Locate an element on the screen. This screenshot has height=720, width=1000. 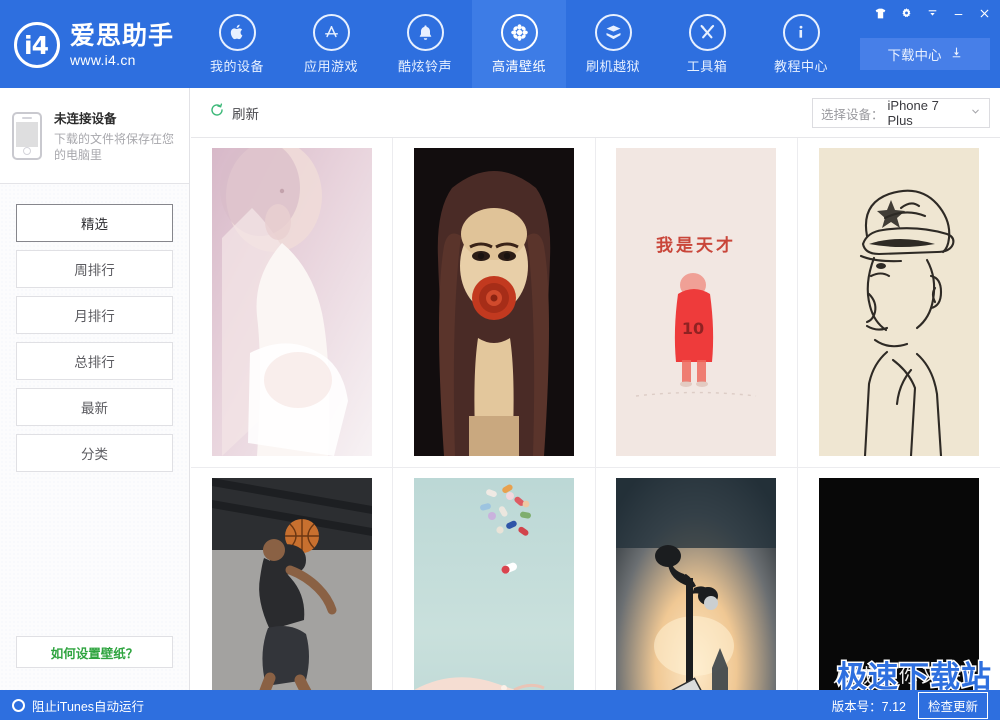
sidebar-item-label: 总排行 is located at coordinates (94, 362).